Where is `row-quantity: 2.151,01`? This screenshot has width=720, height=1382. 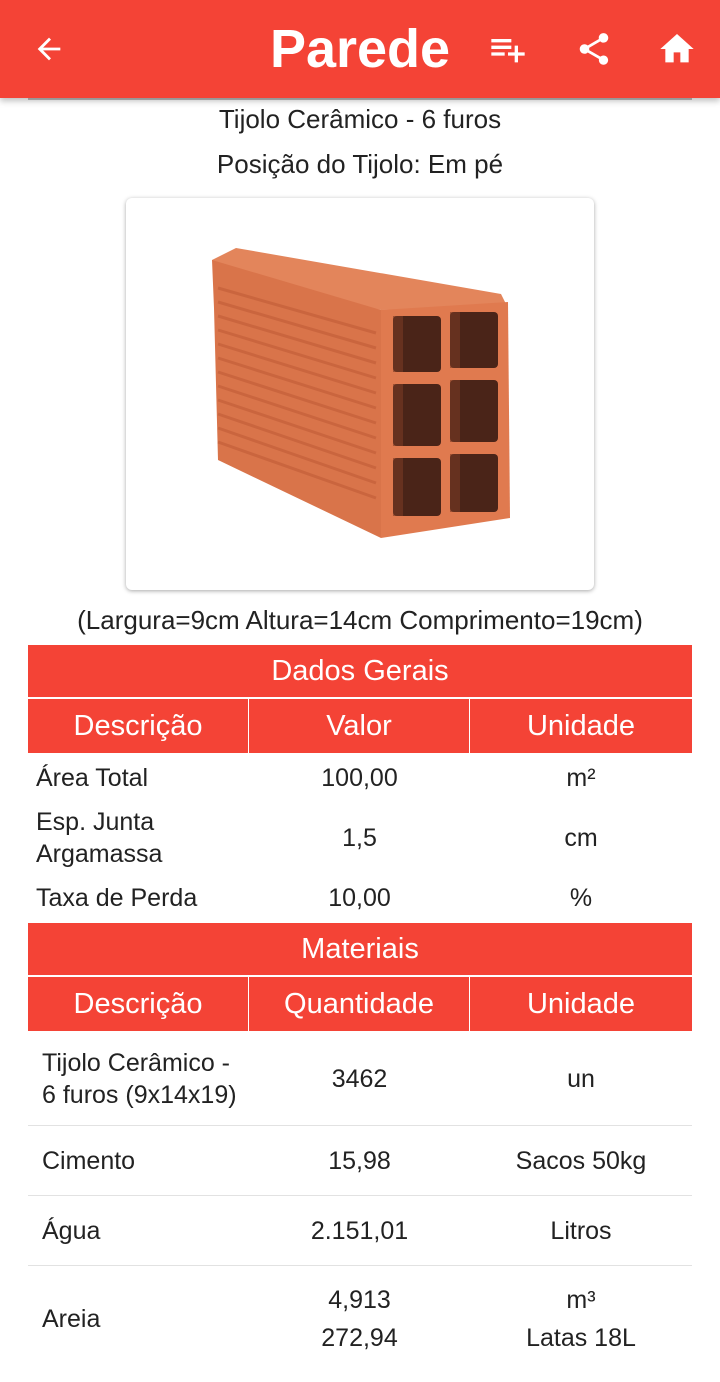
row-quantity: 2.151,01 is located at coordinates (359, 1230).